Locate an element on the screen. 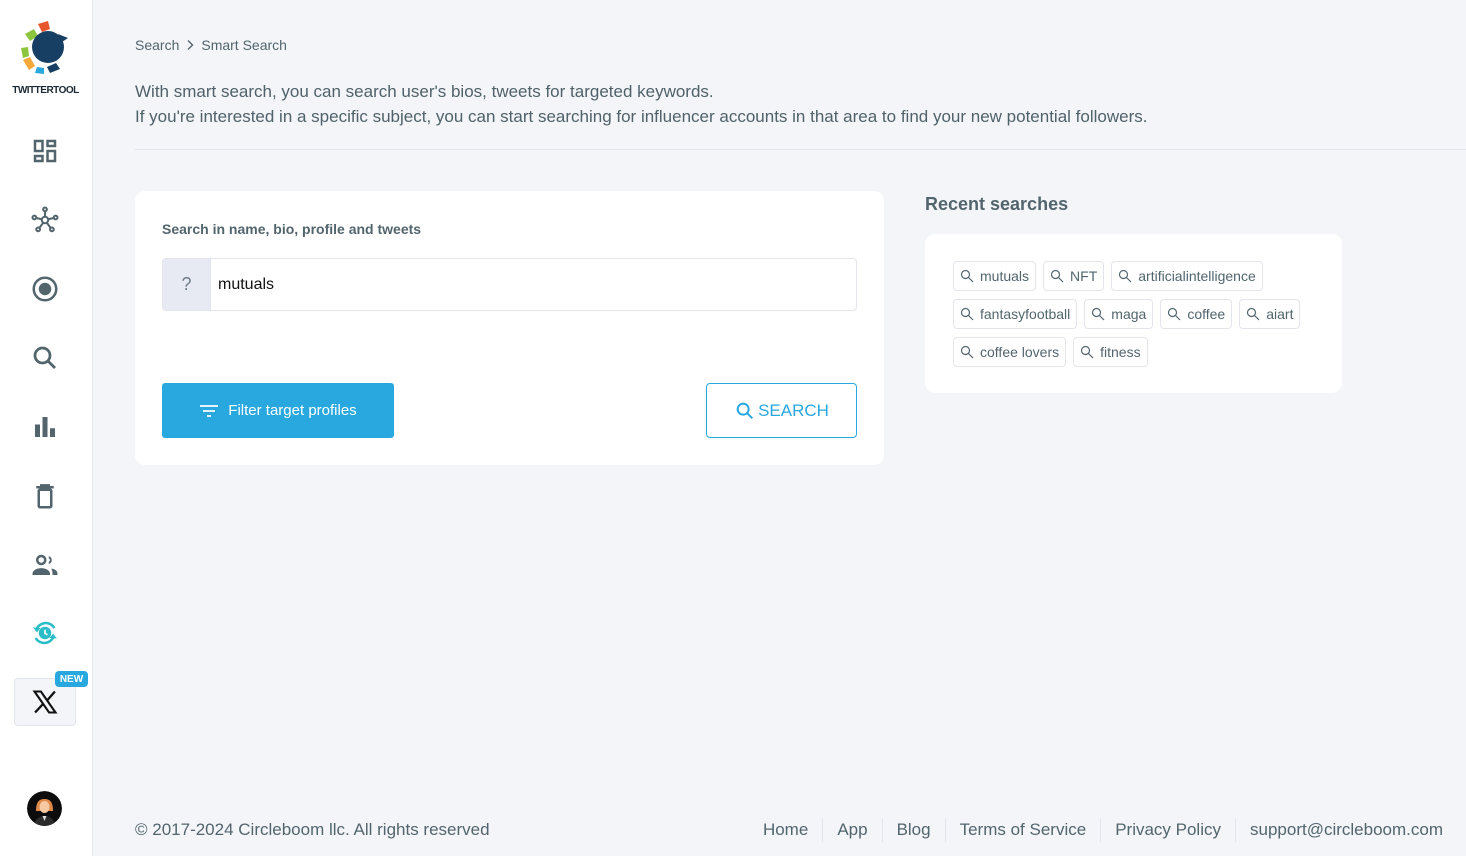 The height and width of the screenshot is (856, 1466). recent-search-chip: NFT is located at coordinates (1074, 276).